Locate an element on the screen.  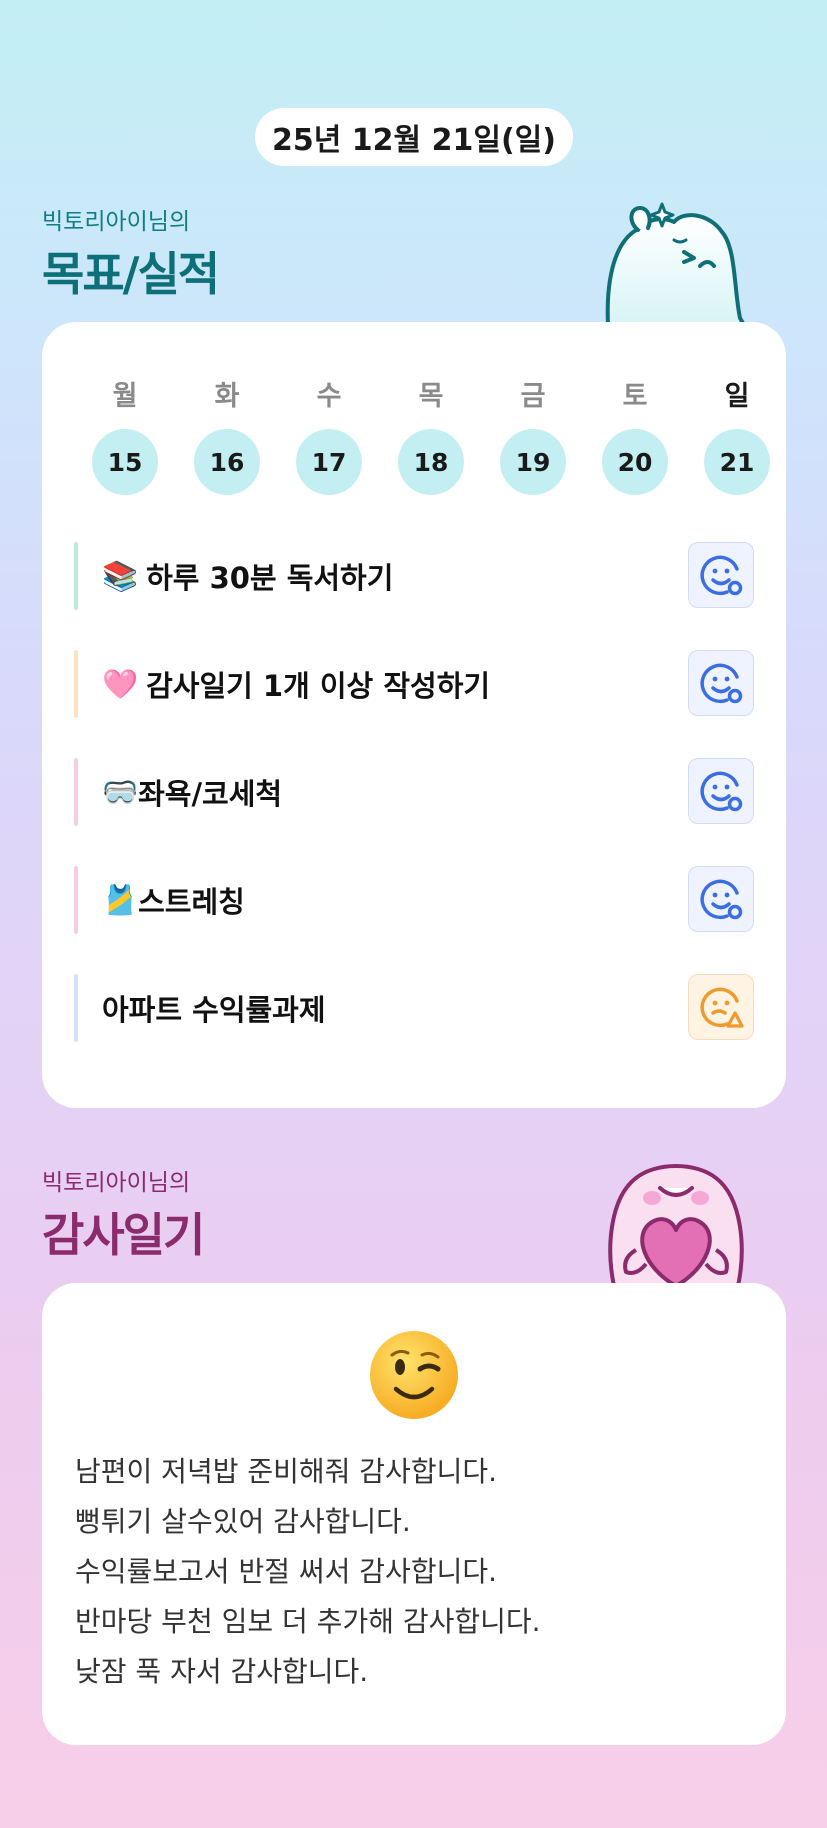
goal-text: 감사일기 1개 이상 작성하기 is located at coordinates (318, 686).